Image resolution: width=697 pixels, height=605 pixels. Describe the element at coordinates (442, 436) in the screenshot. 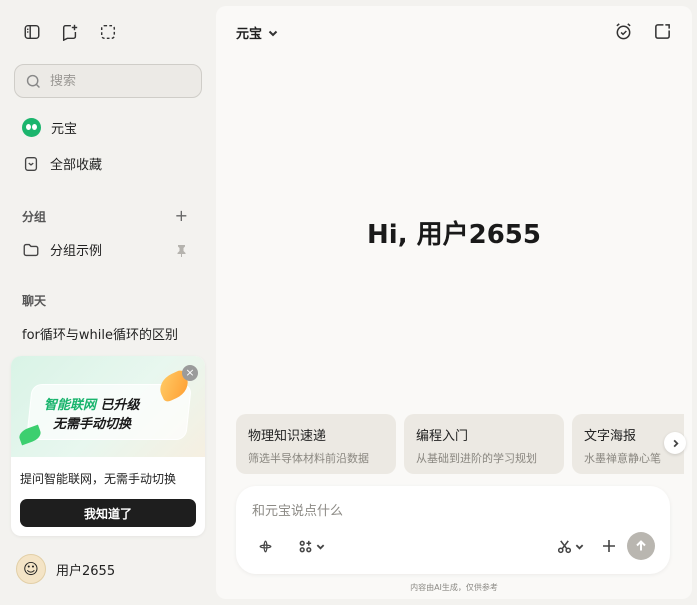

I see `card-title: 编程入门` at that location.